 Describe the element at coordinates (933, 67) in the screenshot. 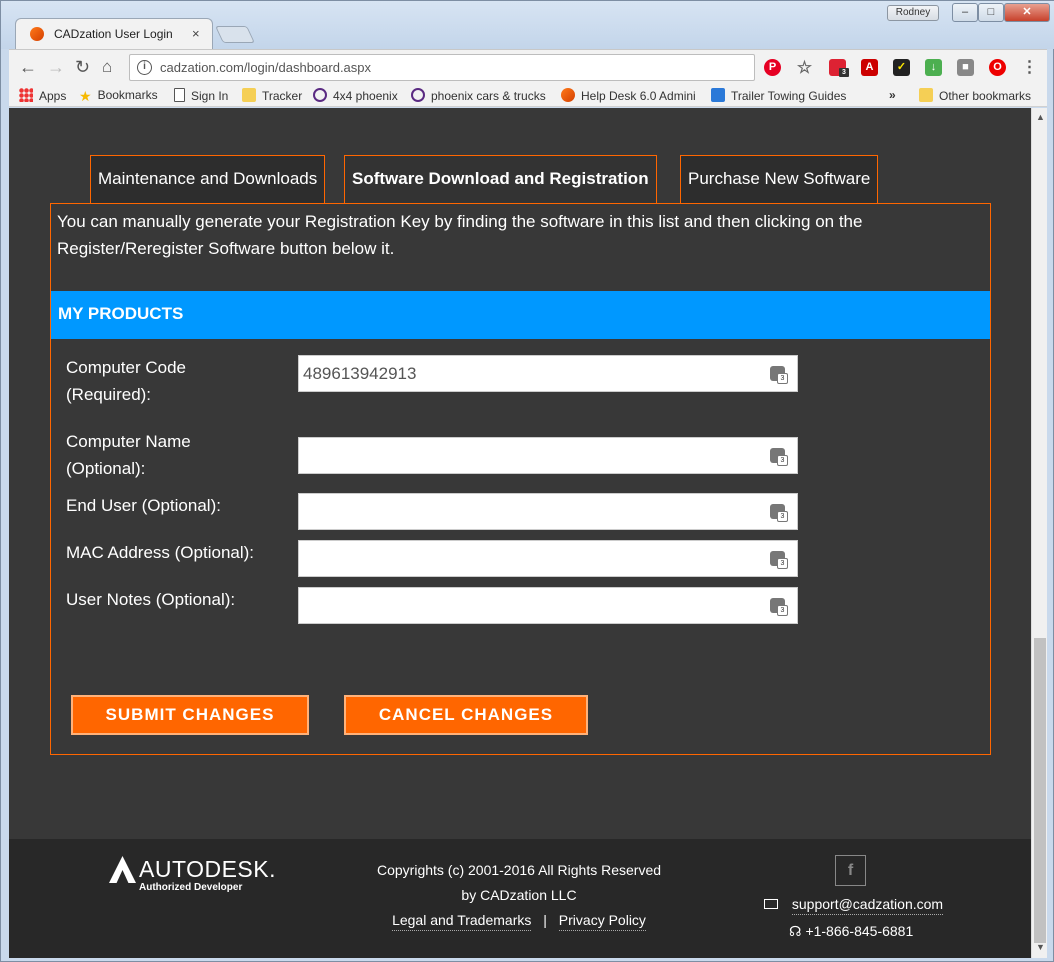

I see `download-icon: ↓` at that location.